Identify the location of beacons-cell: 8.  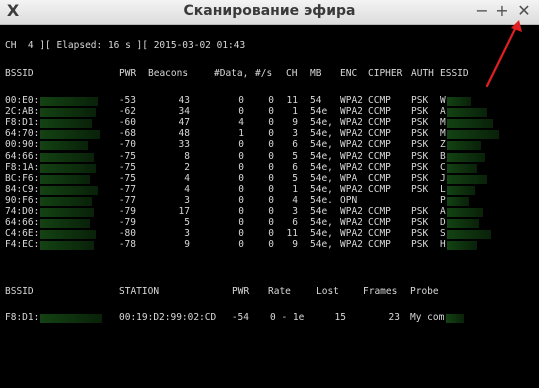
(187, 156).